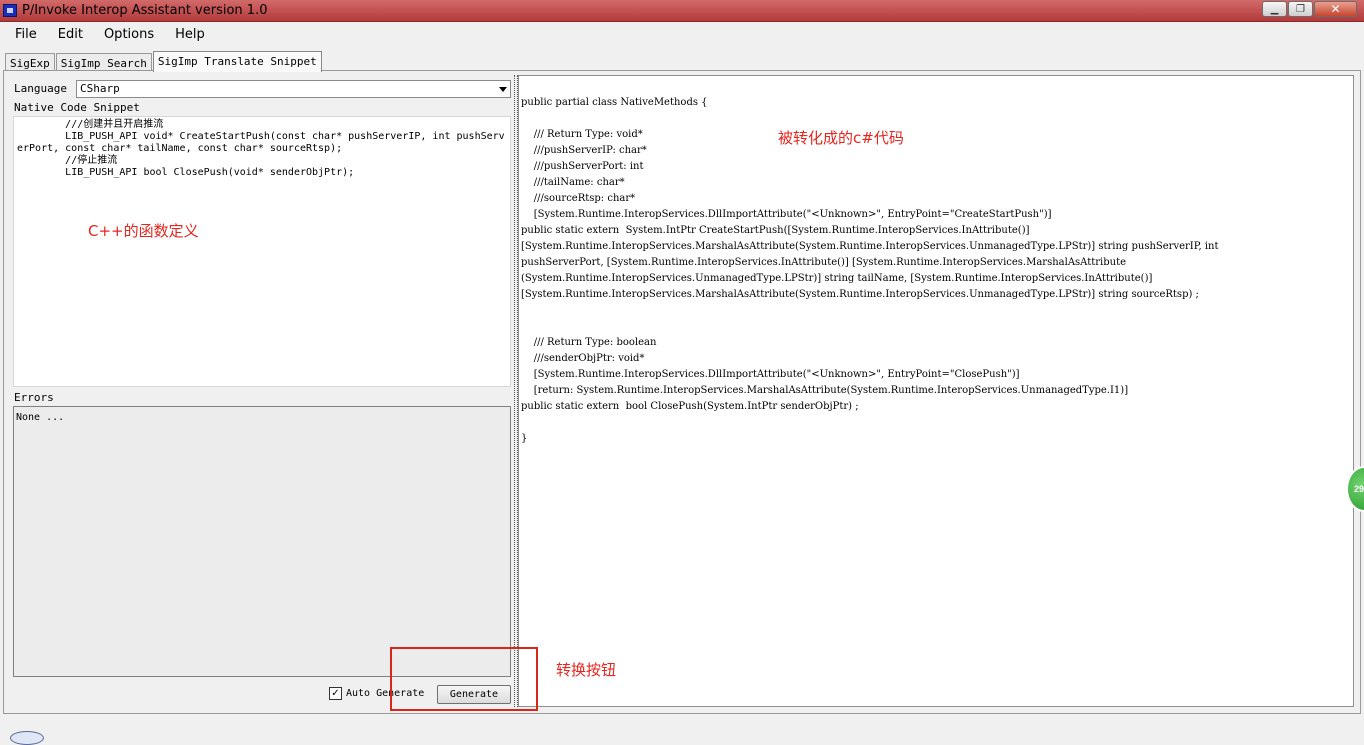 The image size is (1364, 745). Describe the element at coordinates (34, 397) in the screenshot. I see `errors-label: Errors` at that location.